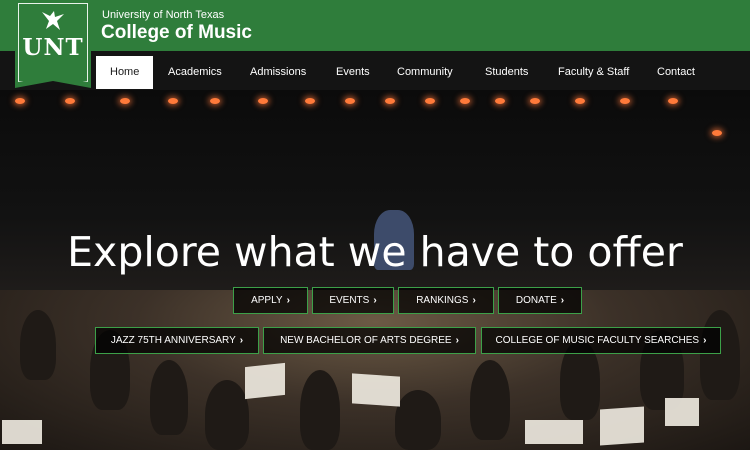 The width and height of the screenshot is (750, 450). I want to click on nav-admissions: Admissions, so click(278, 72).